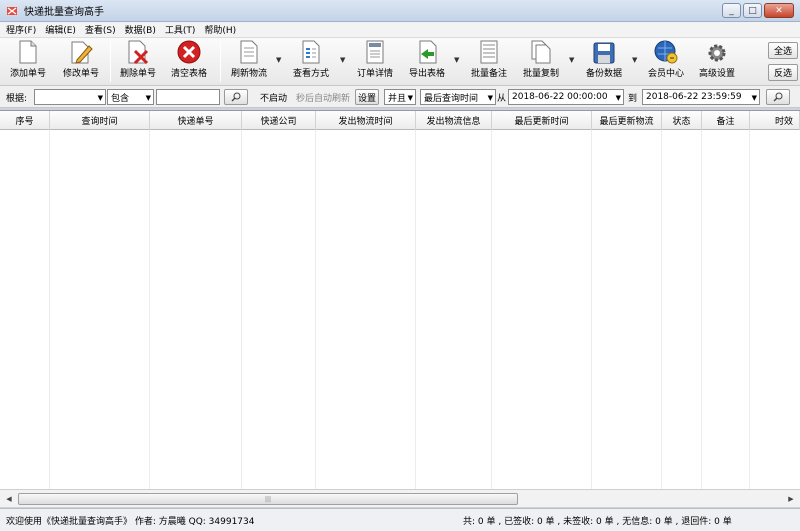  Describe the element at coordinates (502, 98) in the screenshot. I see `from-label: 从` at that location.